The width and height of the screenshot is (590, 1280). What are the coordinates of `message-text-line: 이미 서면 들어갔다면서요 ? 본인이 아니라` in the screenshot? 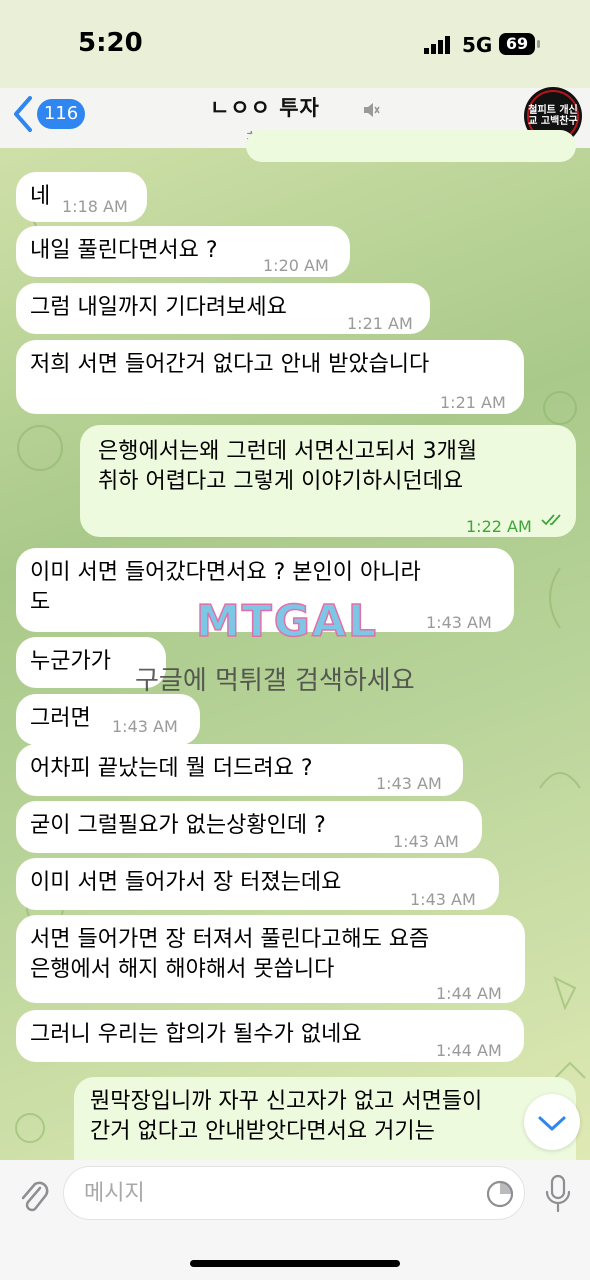 It's located at (225, 572).